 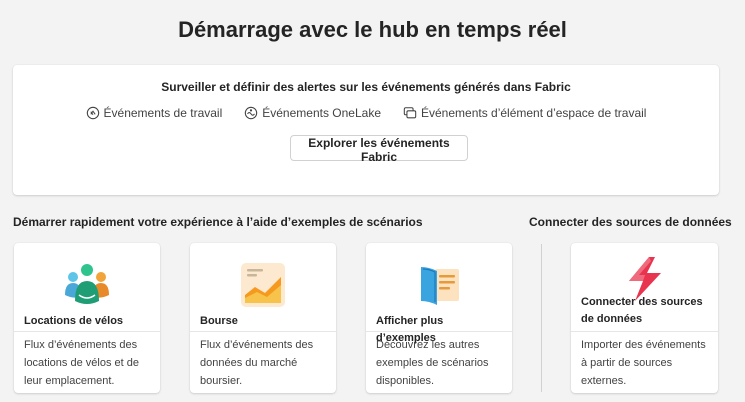 What do you see at coordinates (440, 286) in the screenshot?
I see `book-icon` at bounding box center [440, 286].